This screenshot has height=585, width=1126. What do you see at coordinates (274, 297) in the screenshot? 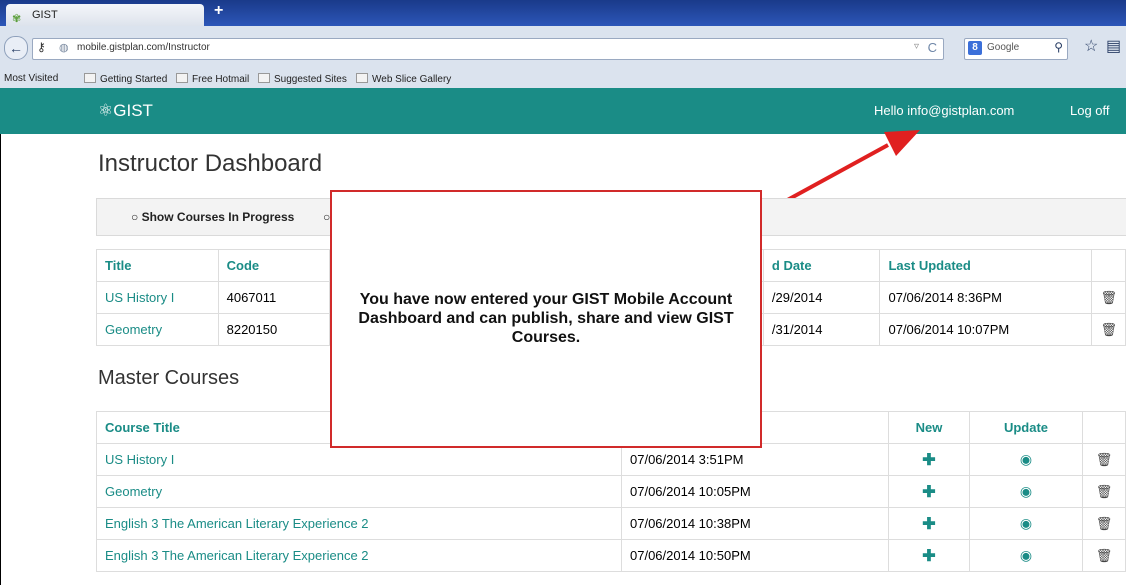
I see `course-code: 4067011` at bounding box center [274, 297].